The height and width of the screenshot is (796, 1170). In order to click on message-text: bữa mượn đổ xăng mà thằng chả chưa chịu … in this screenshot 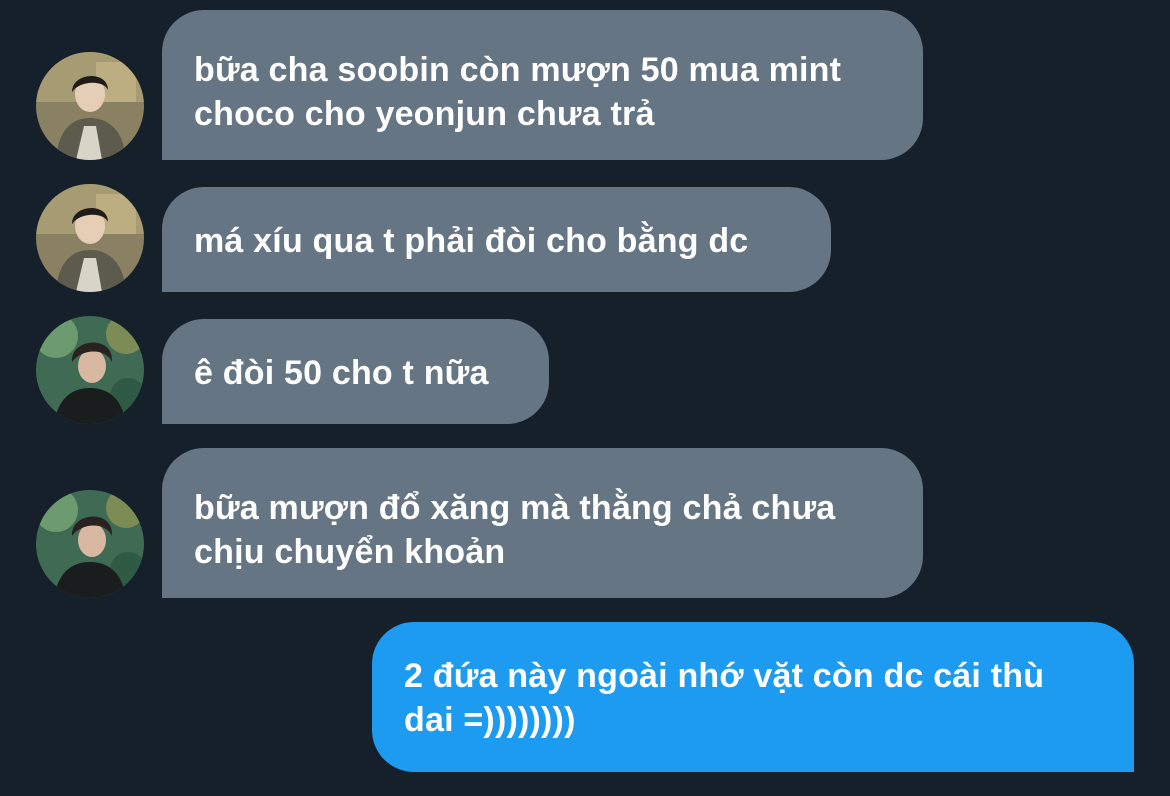, I will do `click(515, 530)`.